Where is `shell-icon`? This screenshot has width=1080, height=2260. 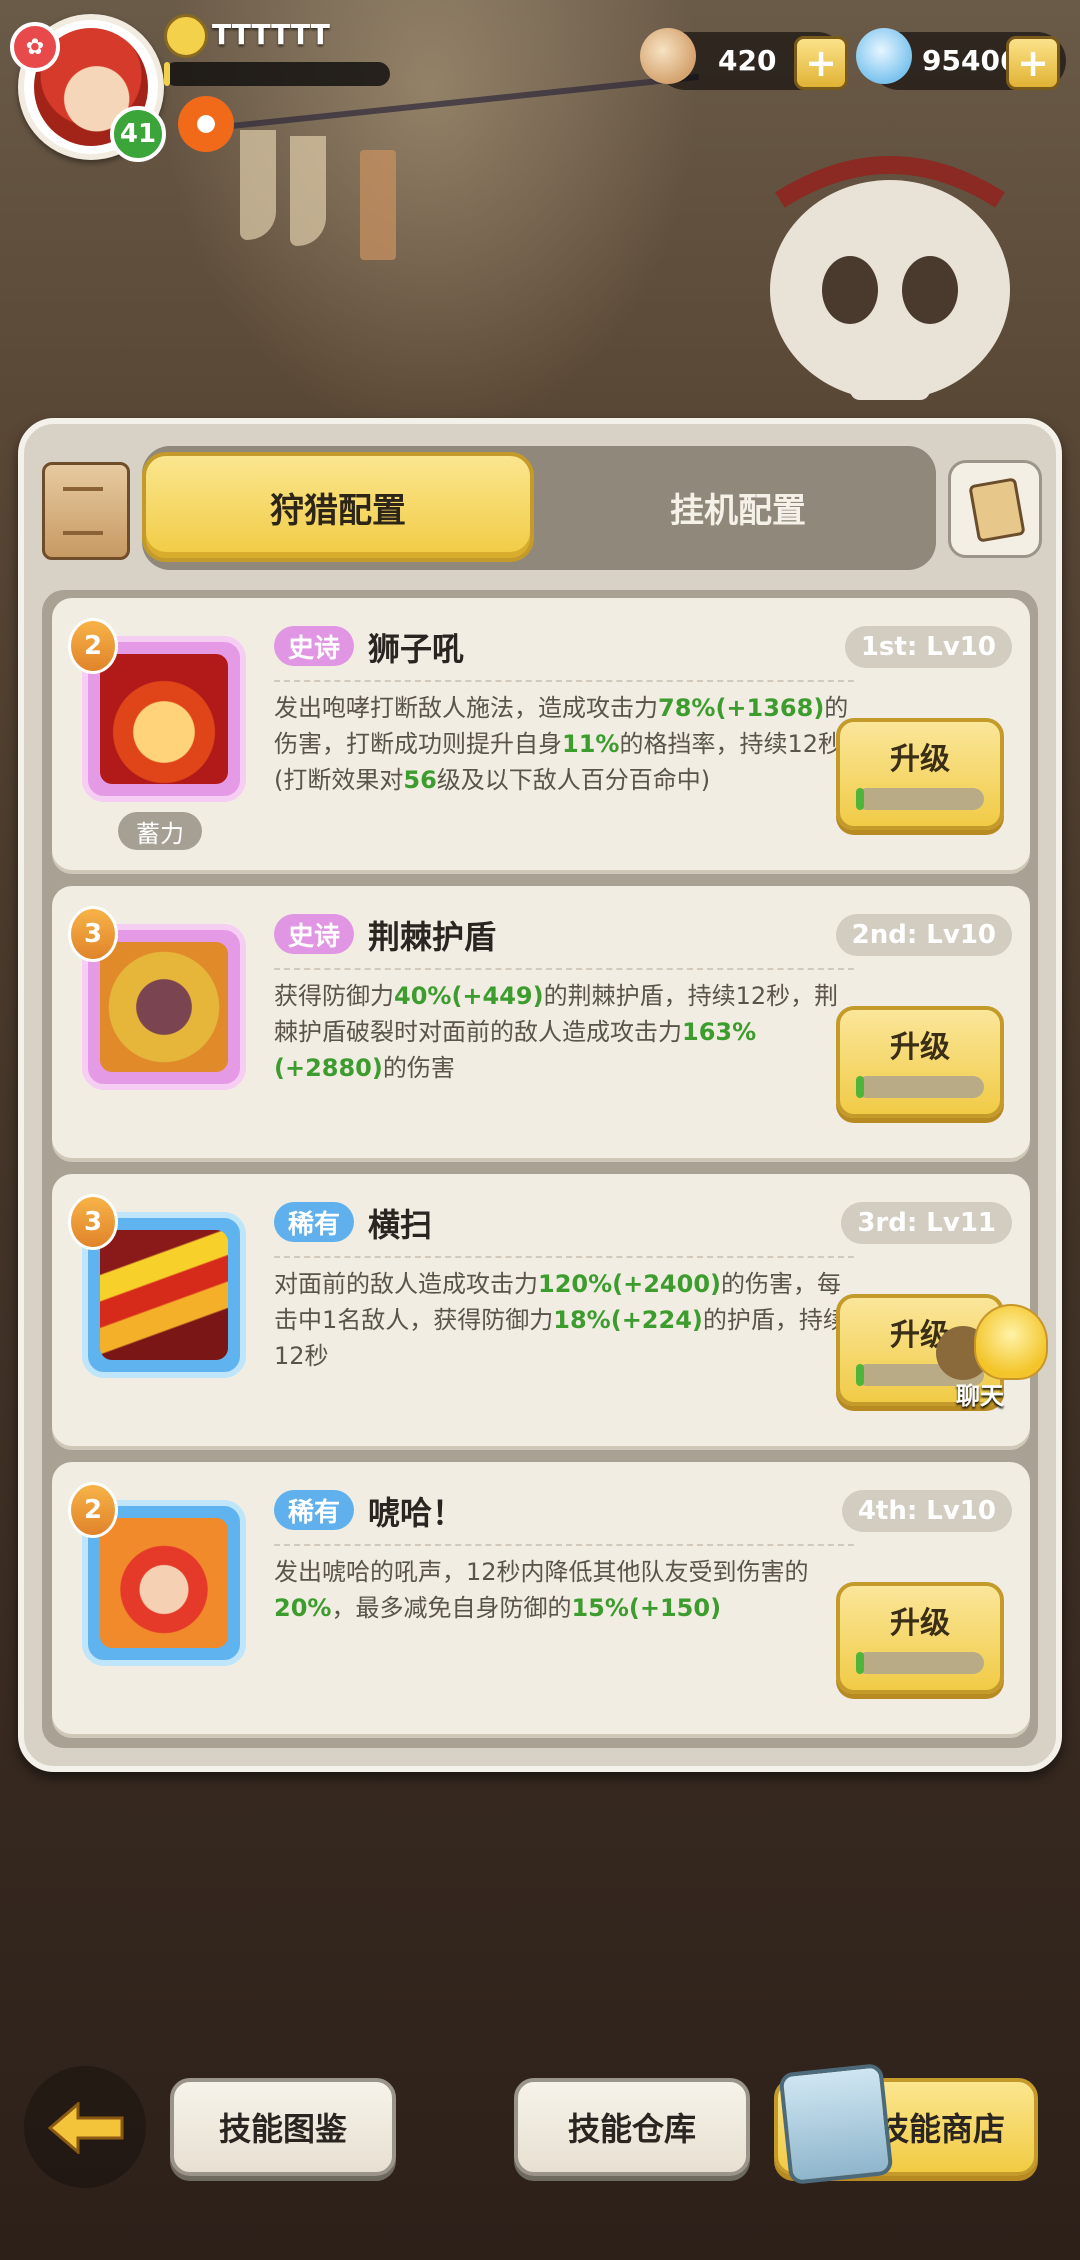
shell-icon is located at coordinates (668, 56).